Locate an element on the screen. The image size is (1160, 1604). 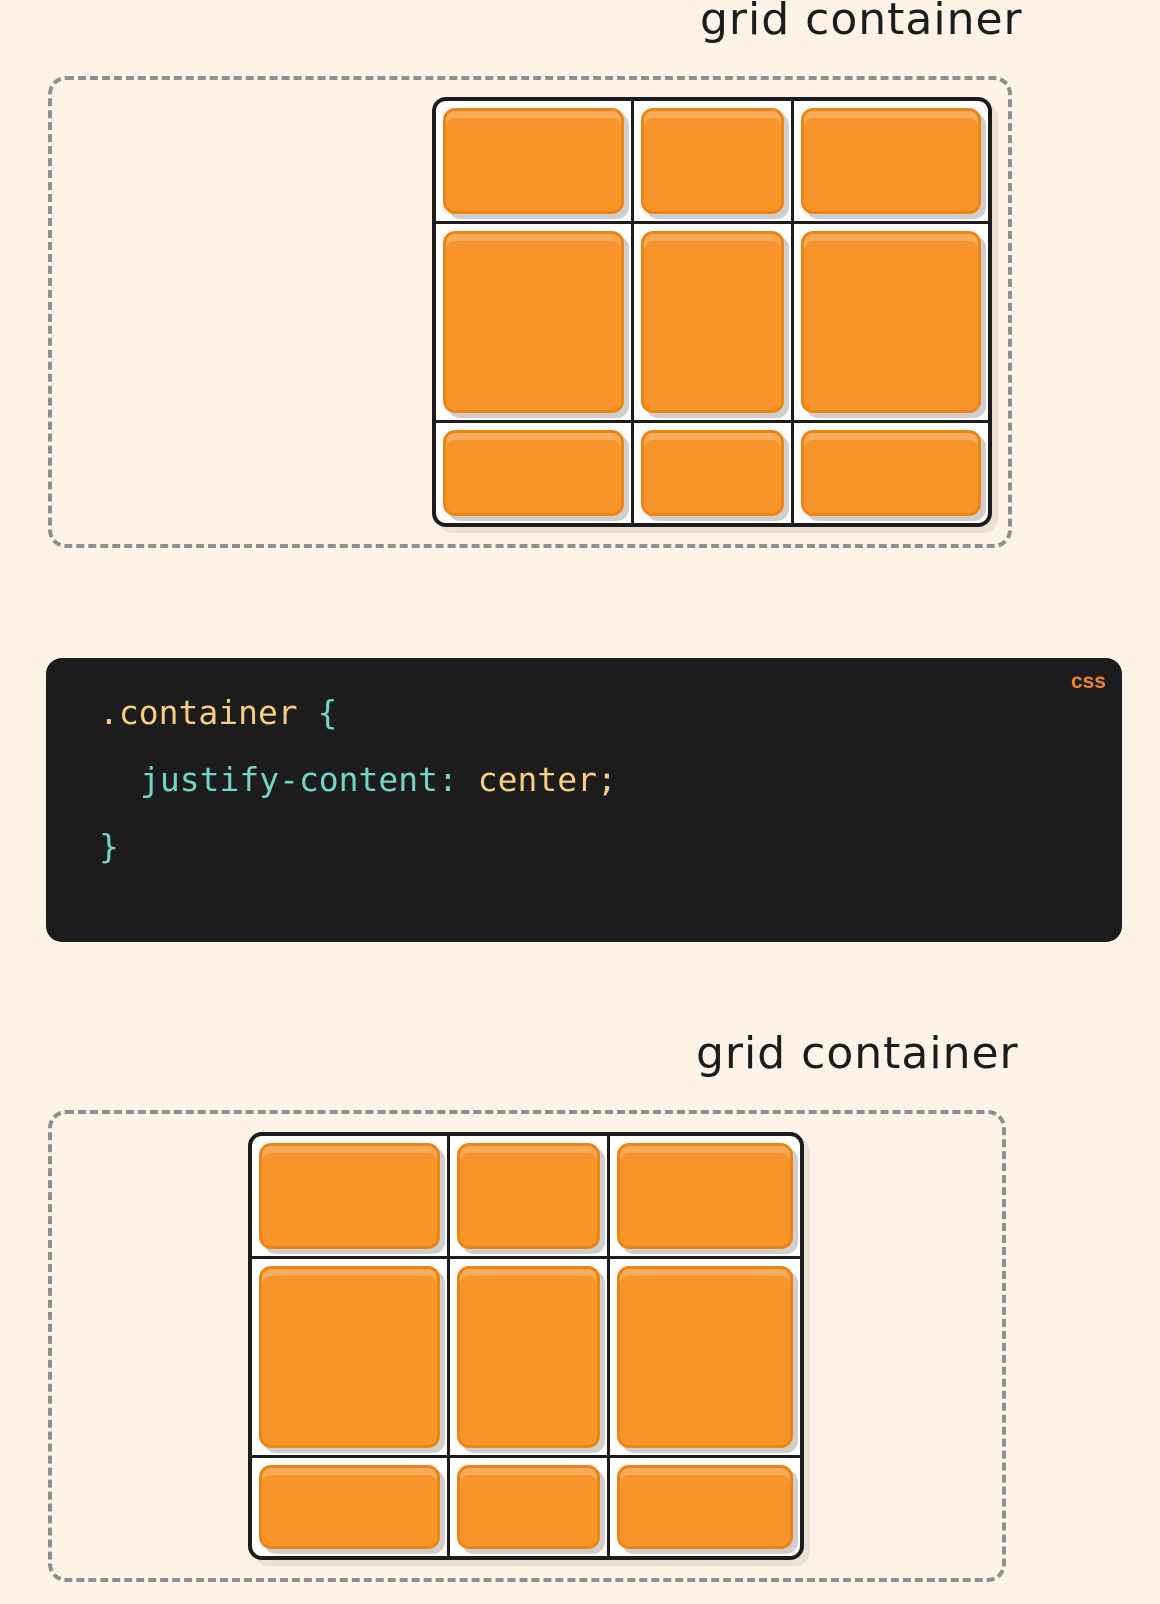
css-colon: : is located at coordinates (448, 779).